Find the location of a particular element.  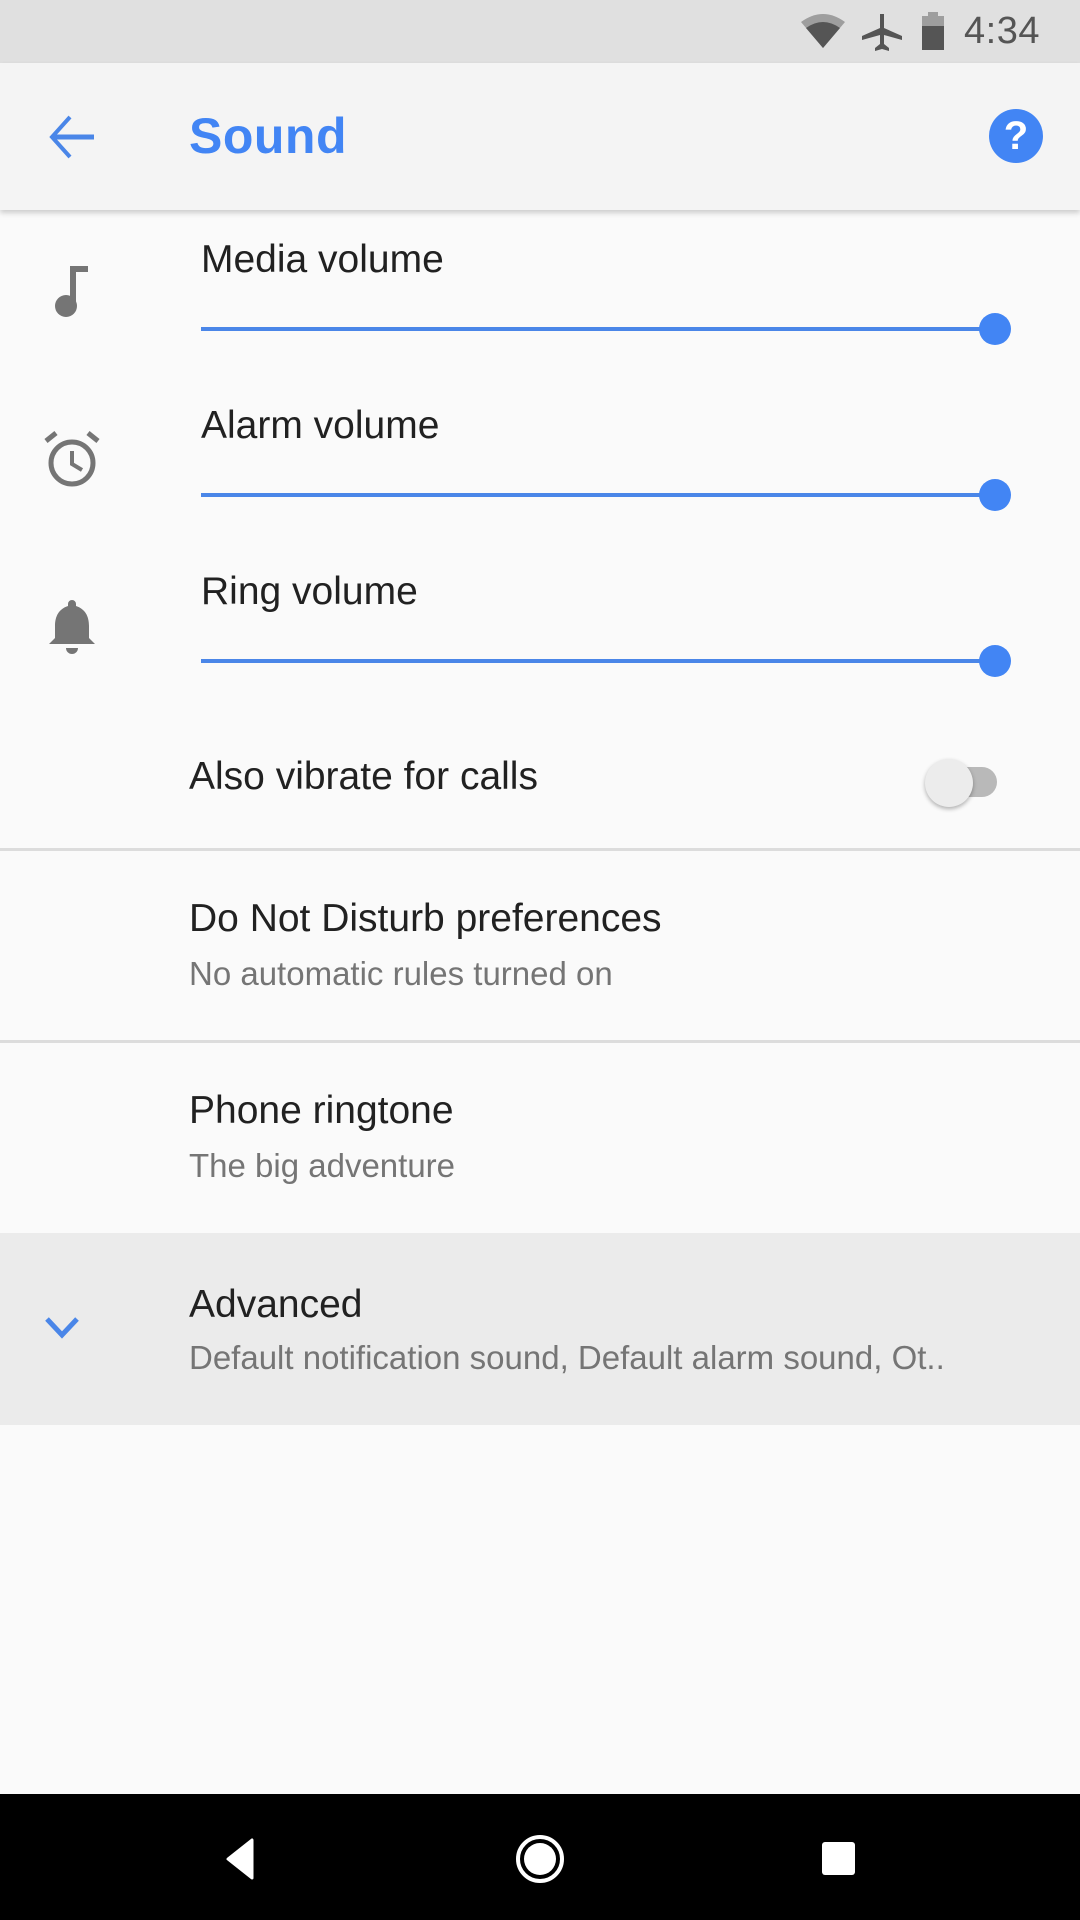

alarm-clock-icon is located at coordinates (72, 459).